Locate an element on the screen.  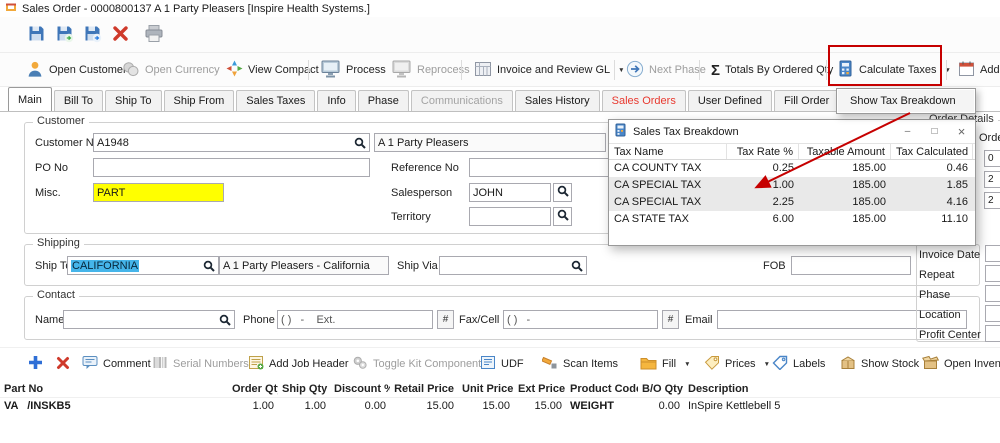
close-button: × is located at coordinates (961, 131).